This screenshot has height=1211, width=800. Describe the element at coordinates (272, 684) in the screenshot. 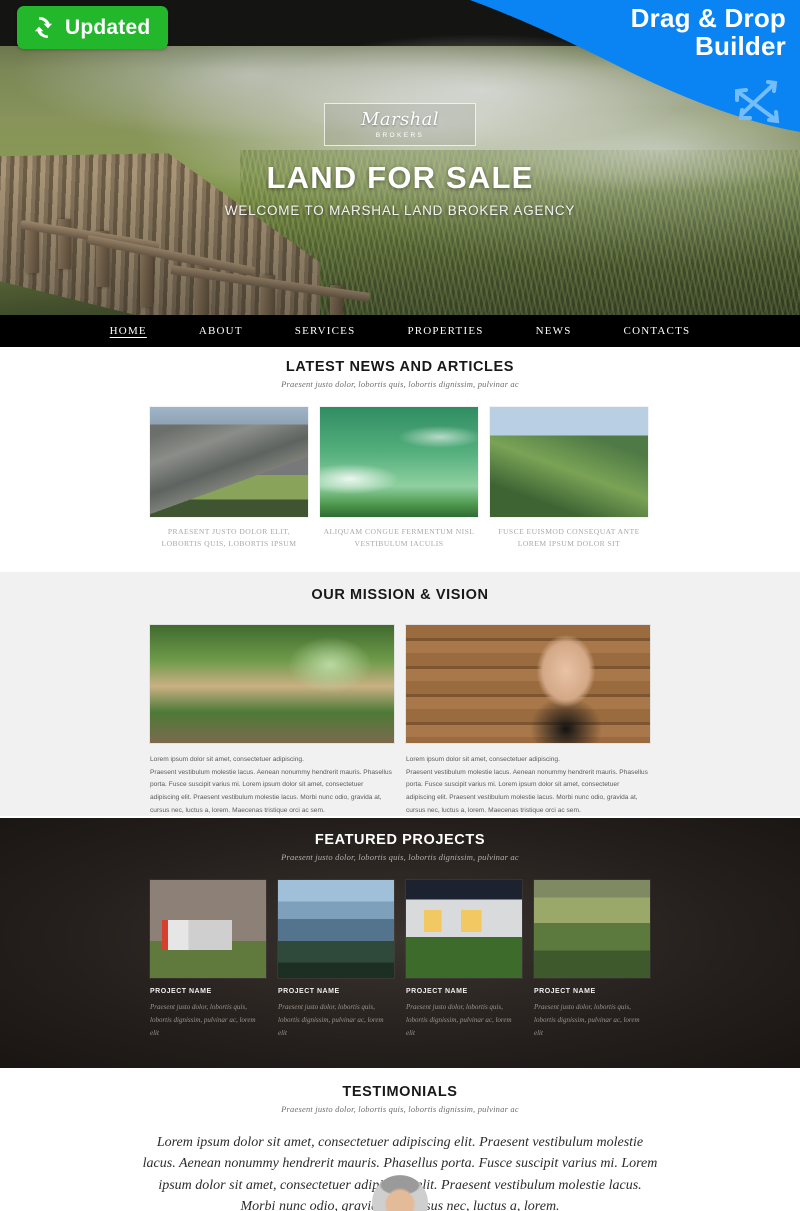

I see `garden-boardwalk-photo` at that location.